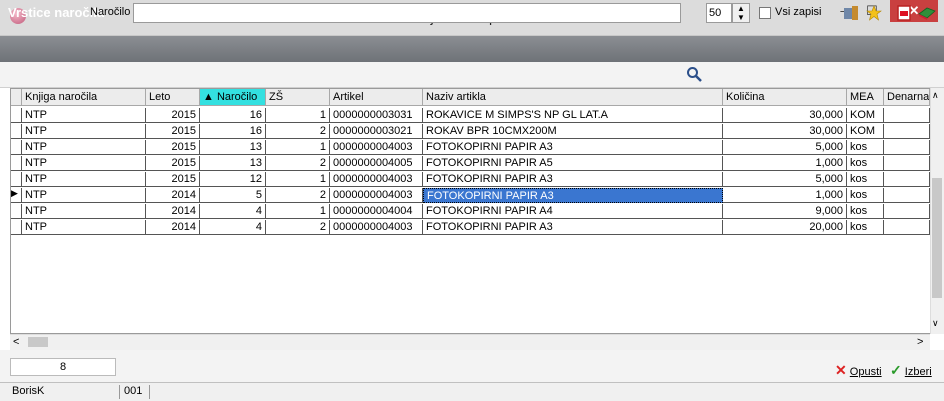 The width and height of the screenshot is (944, 401). Describe the element at coordinates (920, 342) in the screenshot. I see `scroll-right-icon: >` at that location.